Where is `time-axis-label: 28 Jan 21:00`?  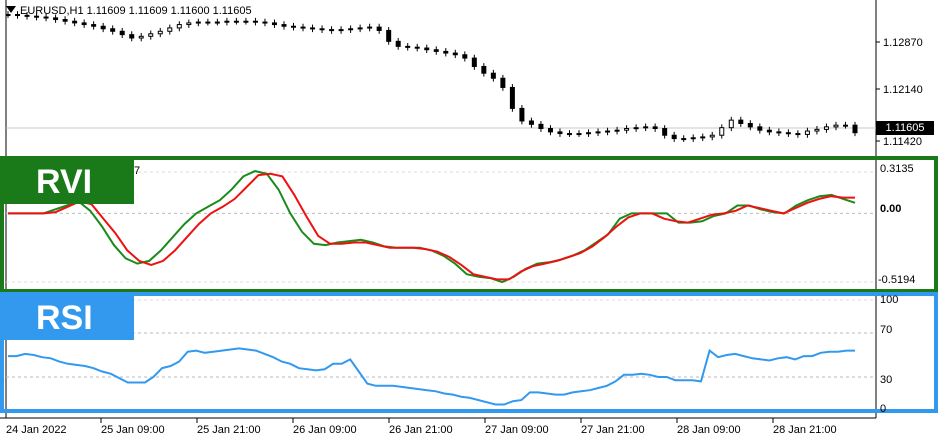 time-axis-label: 28 Jan 21:00 is located at coordinates (805, 430).